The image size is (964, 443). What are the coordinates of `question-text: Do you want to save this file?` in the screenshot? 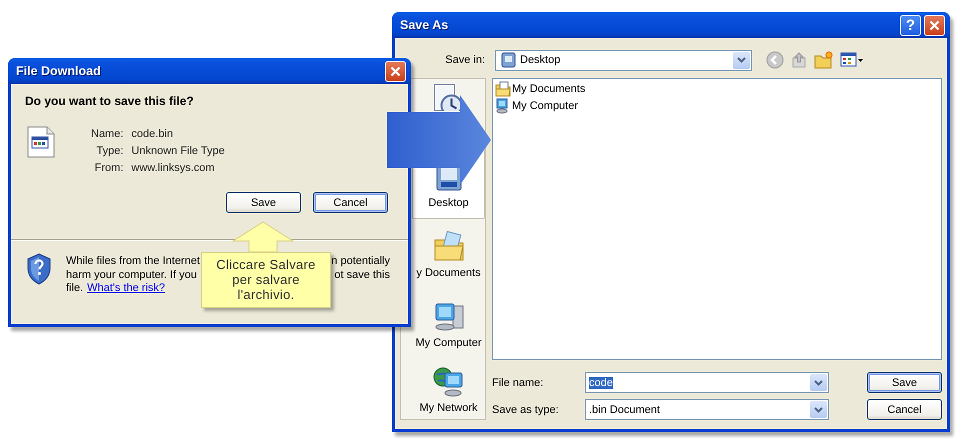 It's located at (110, 102).